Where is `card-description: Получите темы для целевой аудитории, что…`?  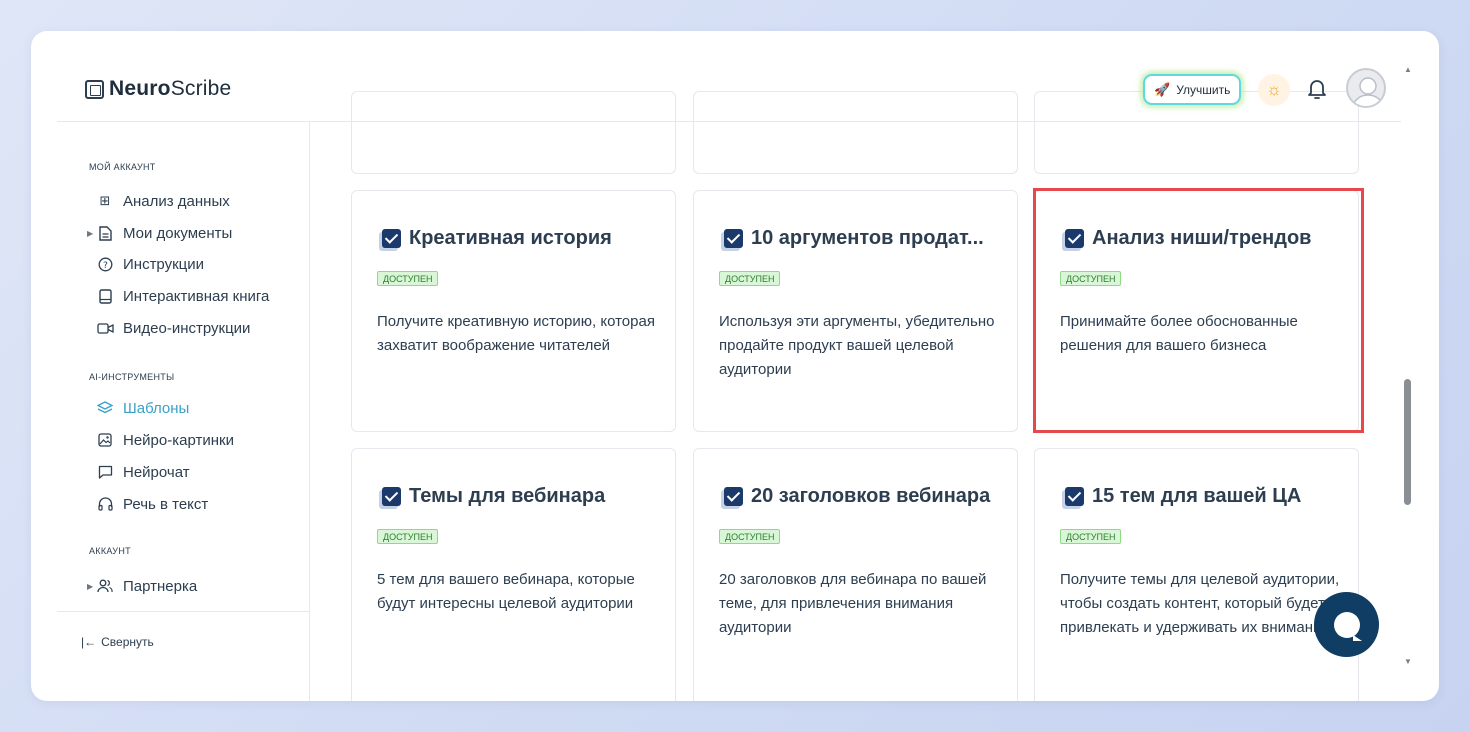
card-description: Получите темы для целевой аудитории, что… is located at coordinates (1200, 603).